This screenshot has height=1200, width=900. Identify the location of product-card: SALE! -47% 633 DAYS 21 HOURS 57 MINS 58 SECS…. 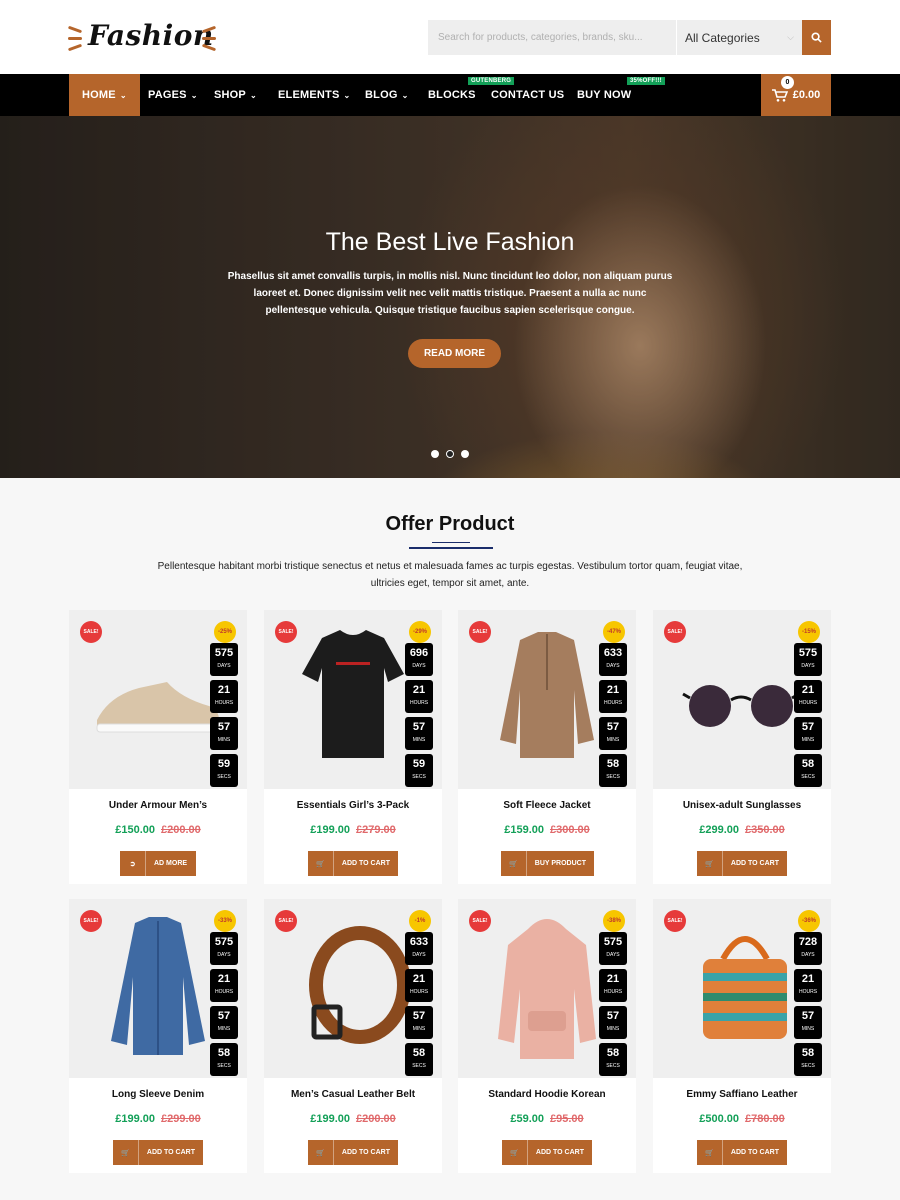
(547, 747).